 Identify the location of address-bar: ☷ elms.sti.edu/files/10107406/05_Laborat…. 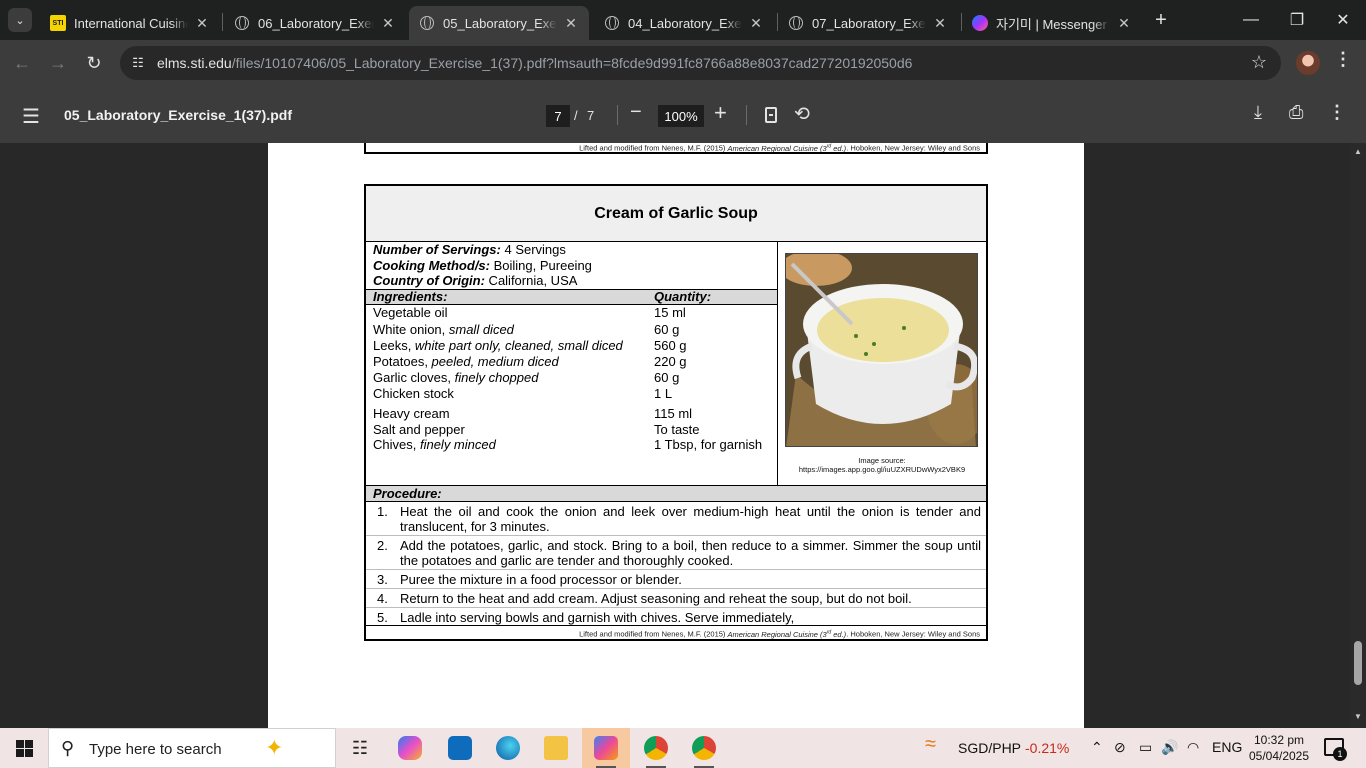
(700, 63).